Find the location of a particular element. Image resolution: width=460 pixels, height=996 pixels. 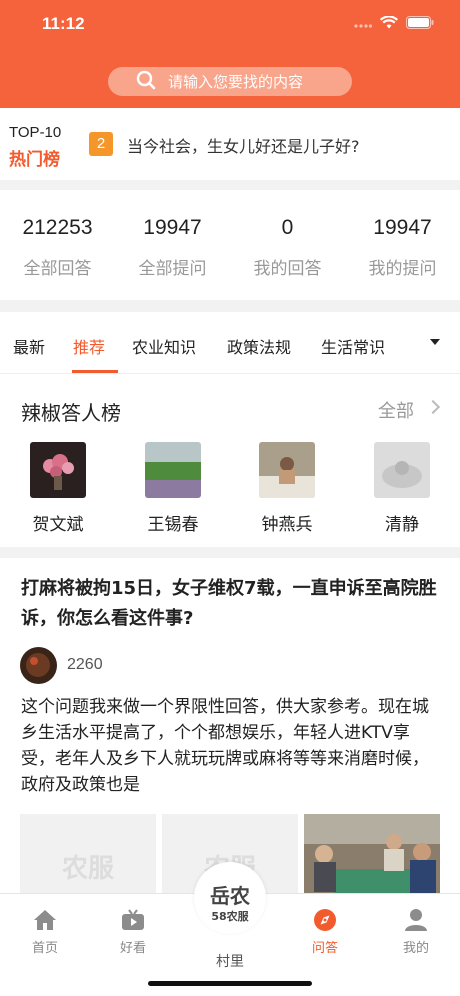

nav-watch: 好看 is located at coordinates (133, 932).